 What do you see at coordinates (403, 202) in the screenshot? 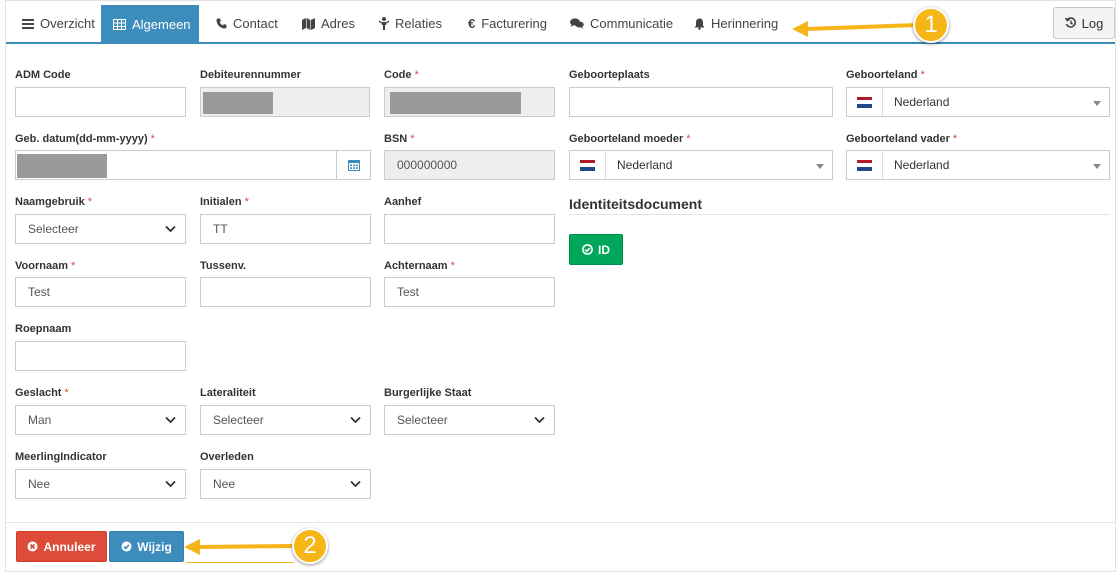
I see `aanhef-label: Aanhef` at bounding box center [403, 202].